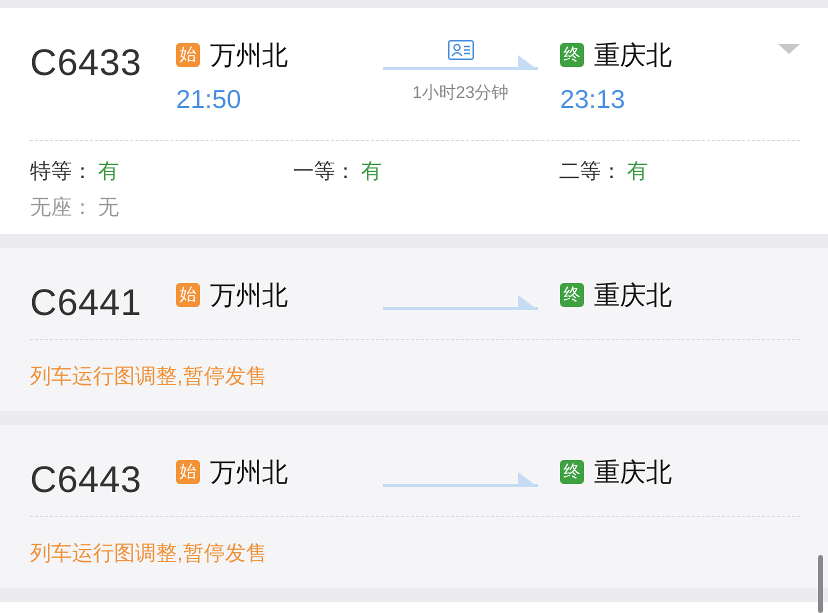 This screenshot has height=613, width=828. What do you see at coordinates (86, 479) in the screenshot?
I see `train-number: C6443` at bounding box center [86, 479].